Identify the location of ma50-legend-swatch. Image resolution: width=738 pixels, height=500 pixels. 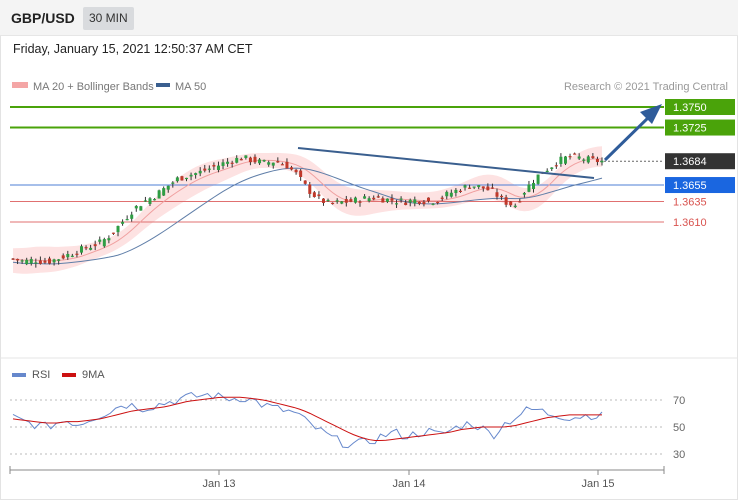
(163, 85).